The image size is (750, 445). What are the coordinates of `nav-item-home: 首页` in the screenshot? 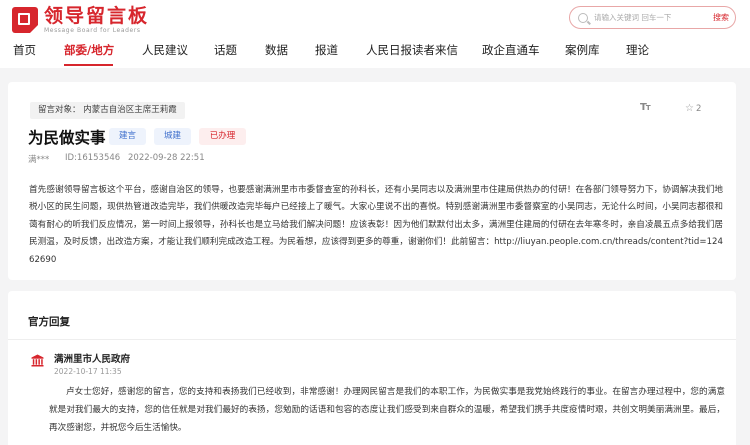 It's located at (24, 50).